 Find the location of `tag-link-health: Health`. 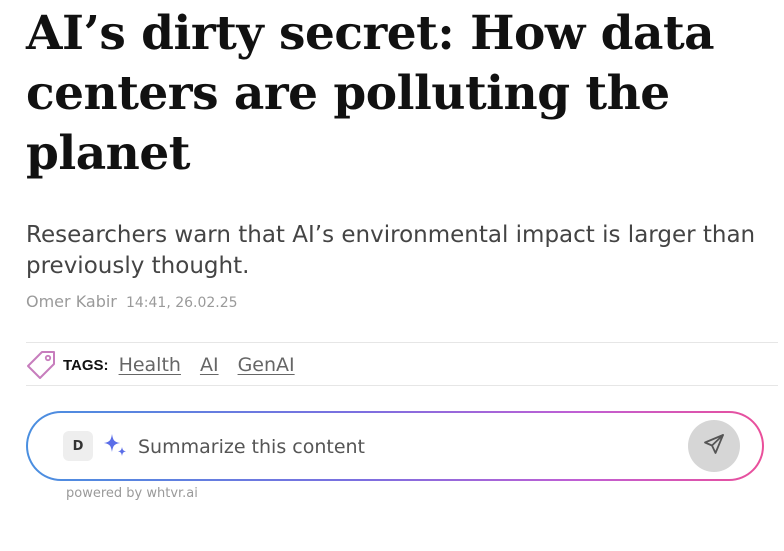

tag-link-health: Health is located at coordinates (150, 365).